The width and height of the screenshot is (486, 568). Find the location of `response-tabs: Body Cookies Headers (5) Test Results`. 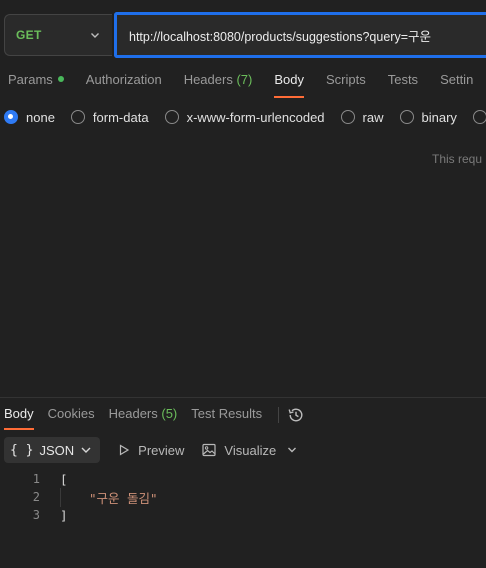

response-tabs: Body Cookies Headers (5) Test Results is located at coordinates (154, 418).